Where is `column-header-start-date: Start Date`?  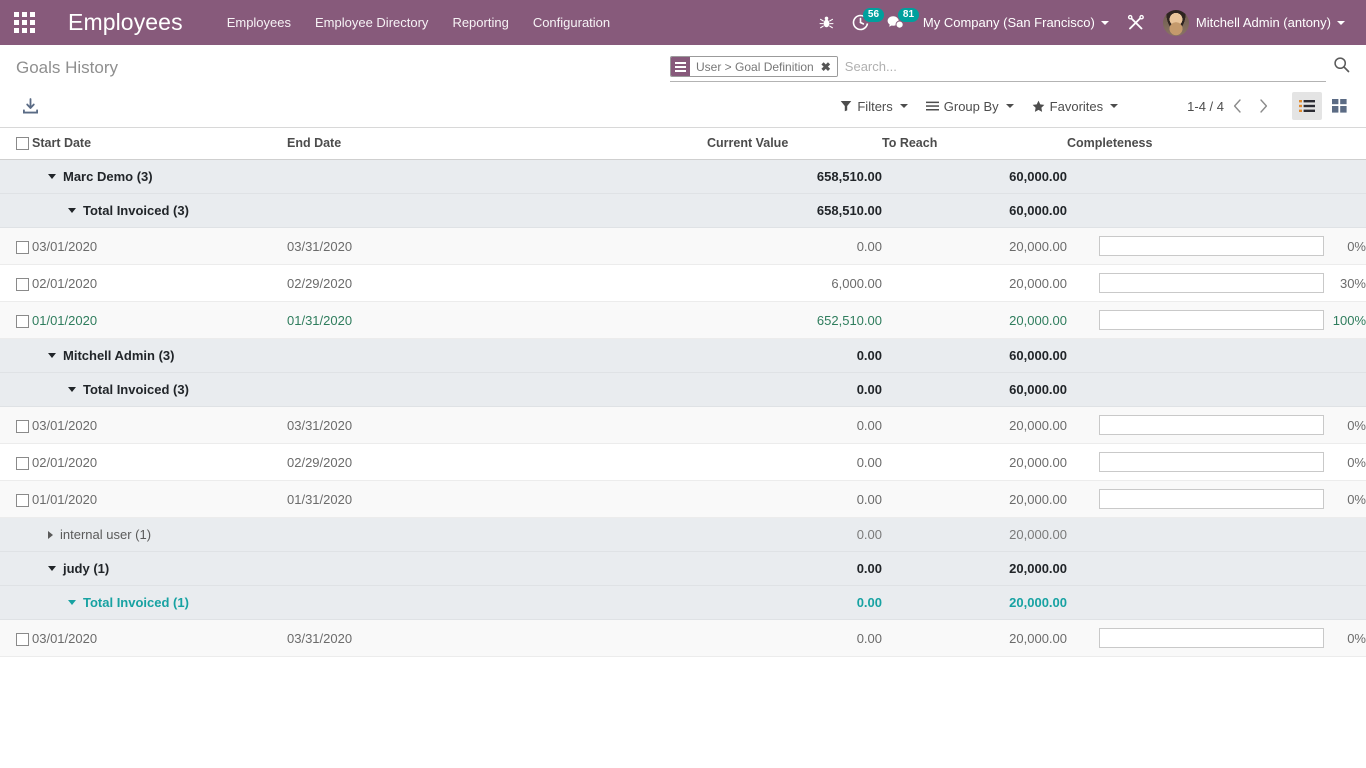 column-header-start-date: Start Date is located at coordinates (159, 144).